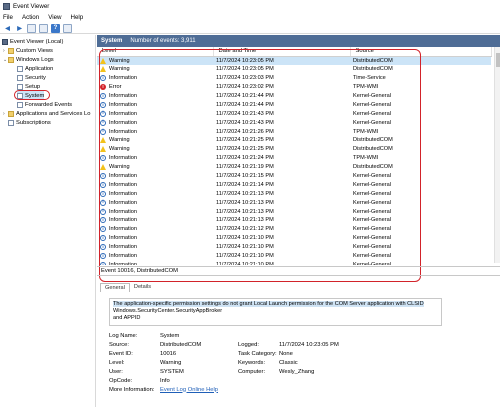 This screenshot has height=407, width=500. What do you see at coordinates (294, 131) in the screenshot?
I see `event-row: i Information 11/7/2024 10:21:26 PM TPM-WMI` at bounding box center [294, 131].